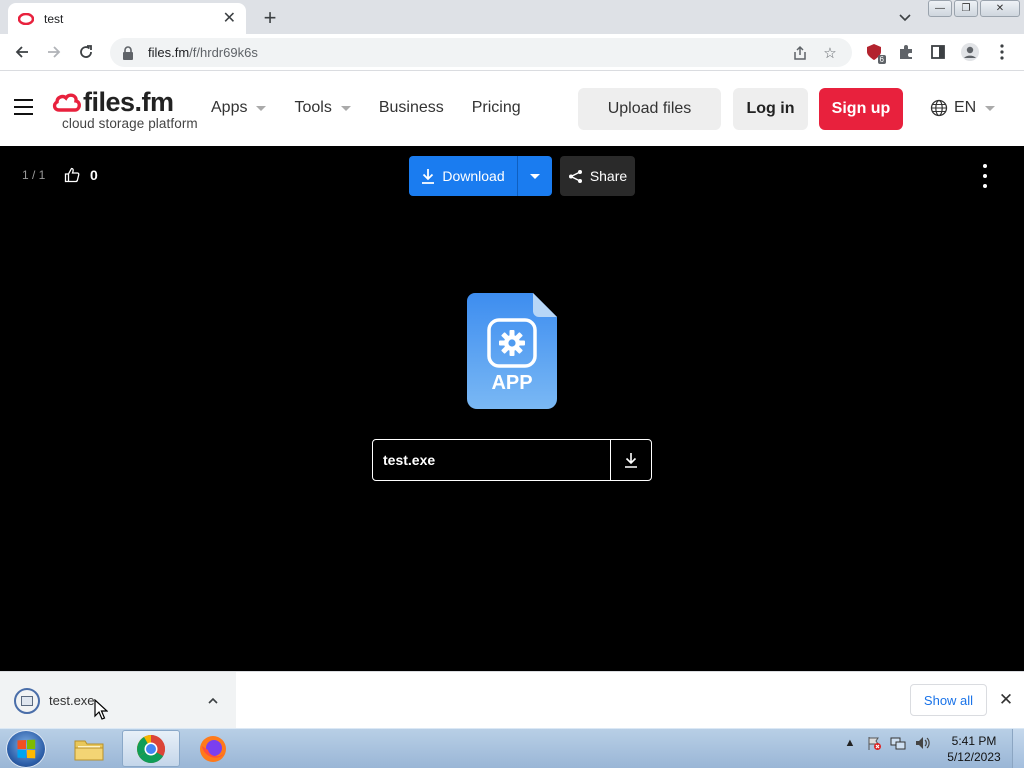 The width and height of the screenshot is (1024, 768). What do you see at coordinates (128, 52) in the screenshot?
I see `lock-icon` at bounding box center [128, 52].